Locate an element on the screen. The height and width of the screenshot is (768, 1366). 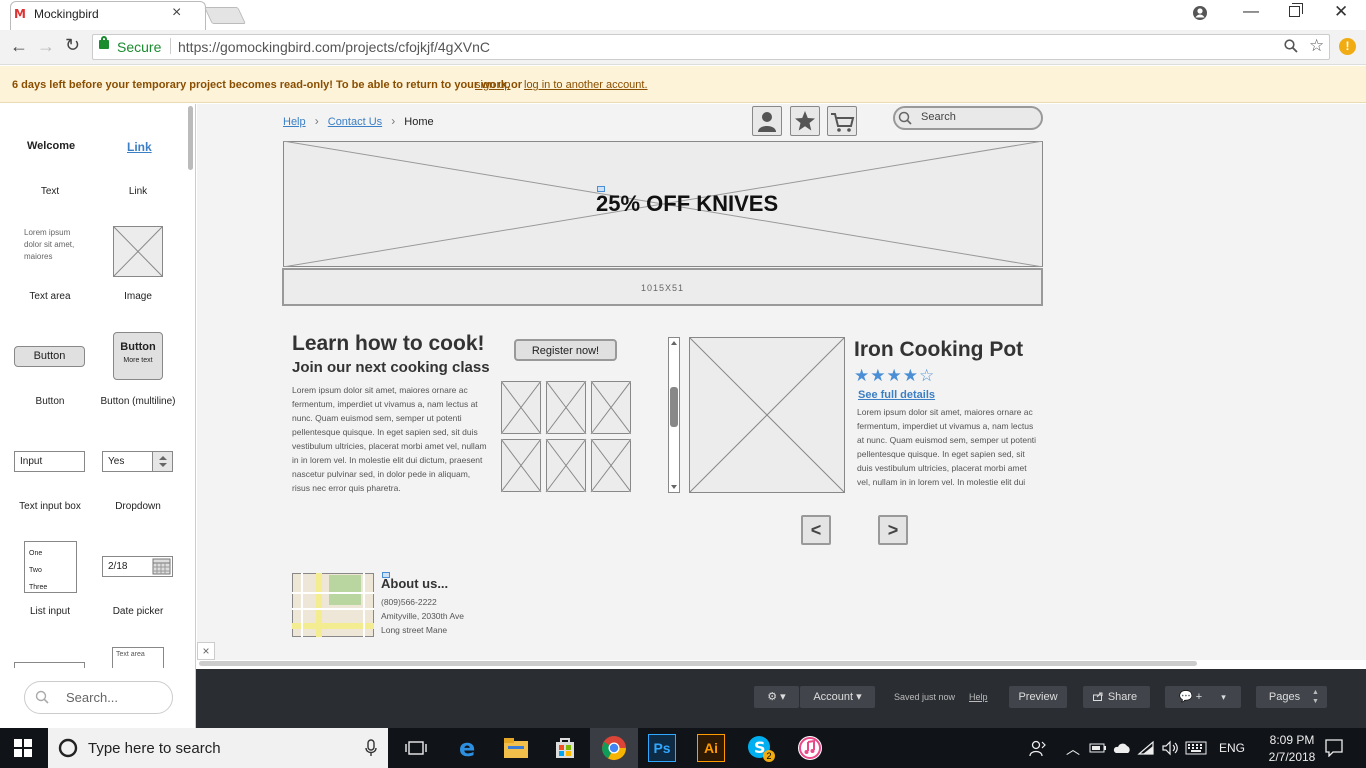
favorite-star-icon is located at coordinates (805, 121).